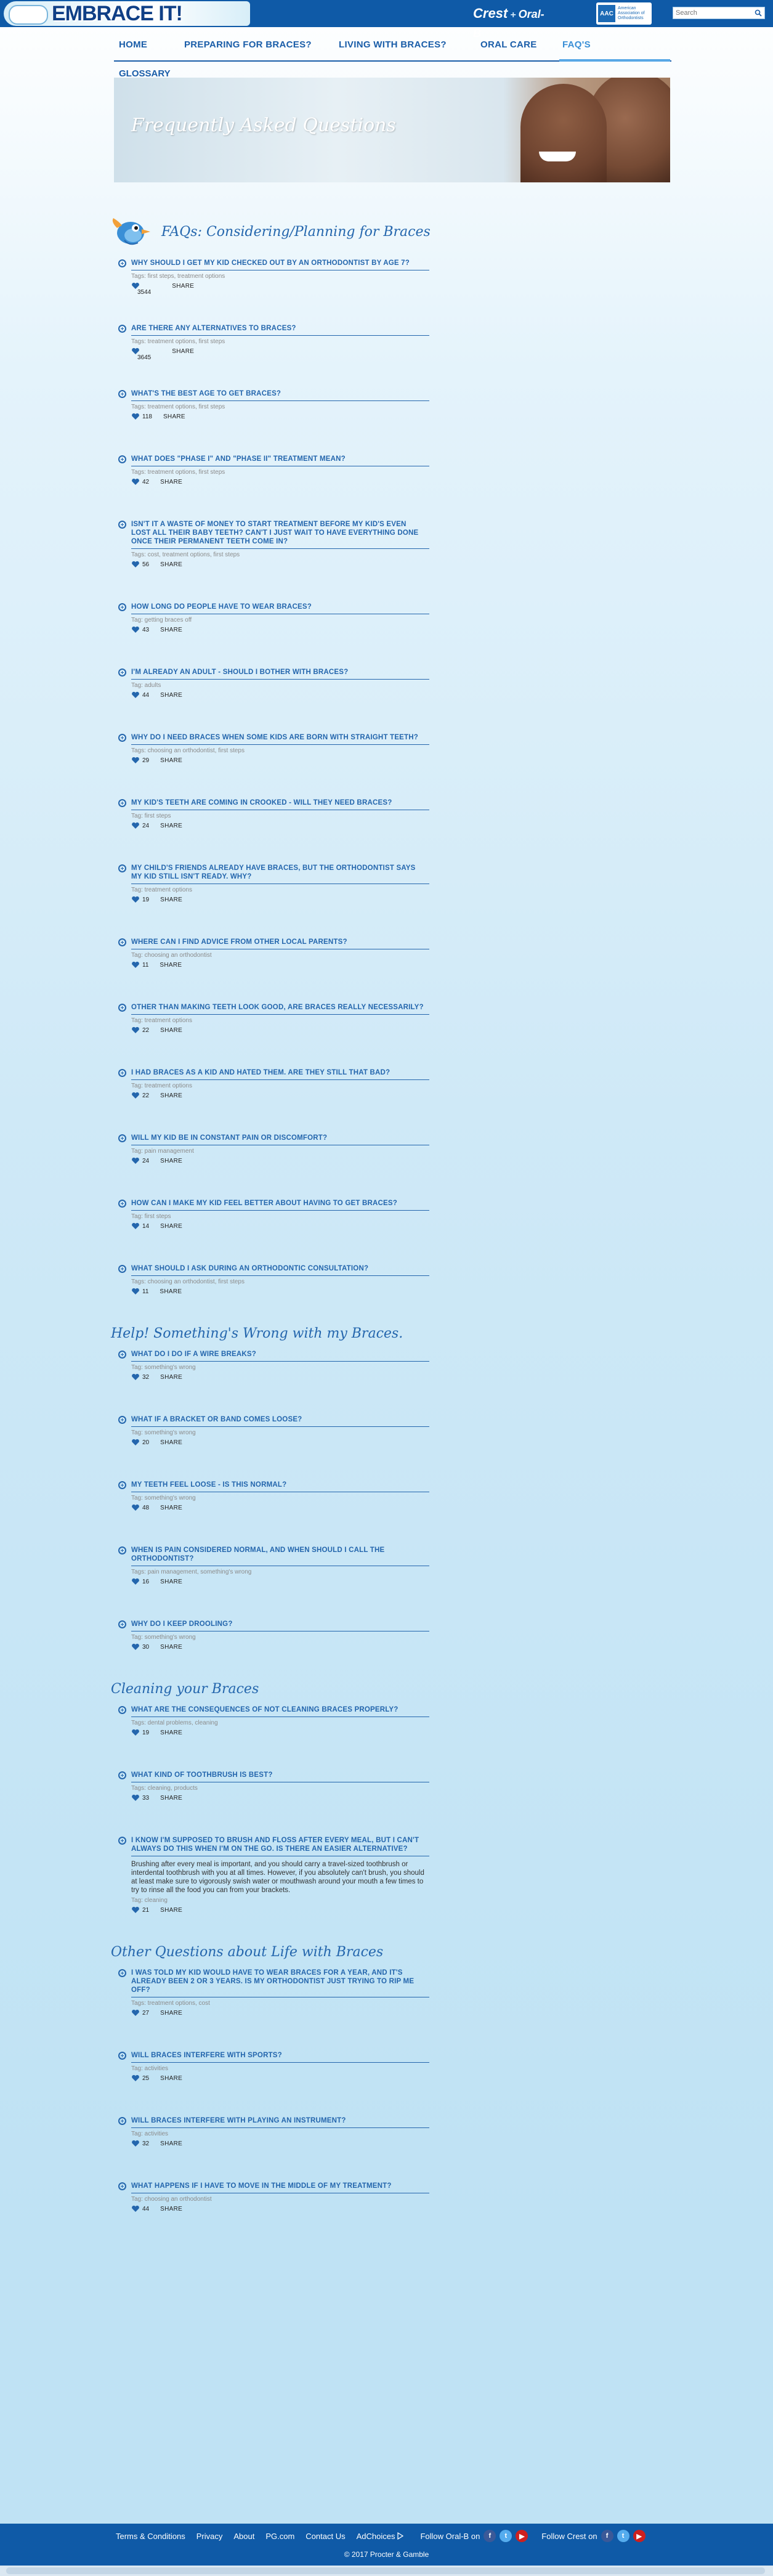  What do you see at coordinates (248, 44) in the screenshot?
I see `nav-item-preparing-for-braces: PREPARING FOR BRACES?` at bounding box center [248, 44].